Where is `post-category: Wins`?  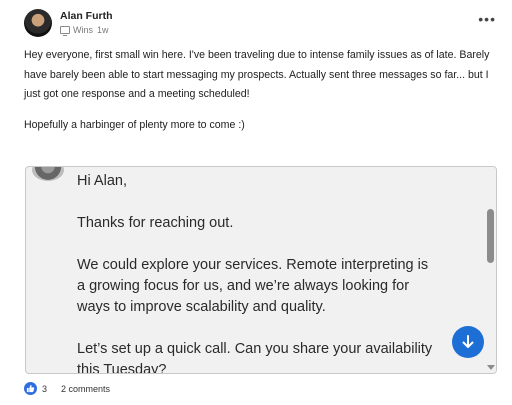 post-category: Wins is located at coordinates (83, 30).